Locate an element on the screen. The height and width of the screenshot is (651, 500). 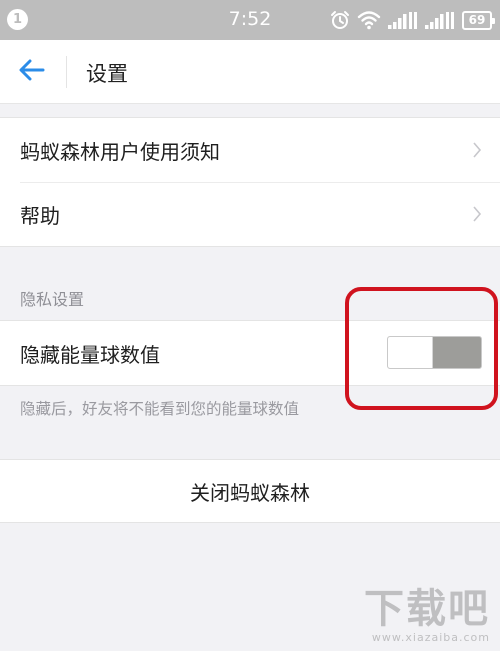
close-forest-label: 关闭蚂蚁森林 is located at coordinates (250, 492).